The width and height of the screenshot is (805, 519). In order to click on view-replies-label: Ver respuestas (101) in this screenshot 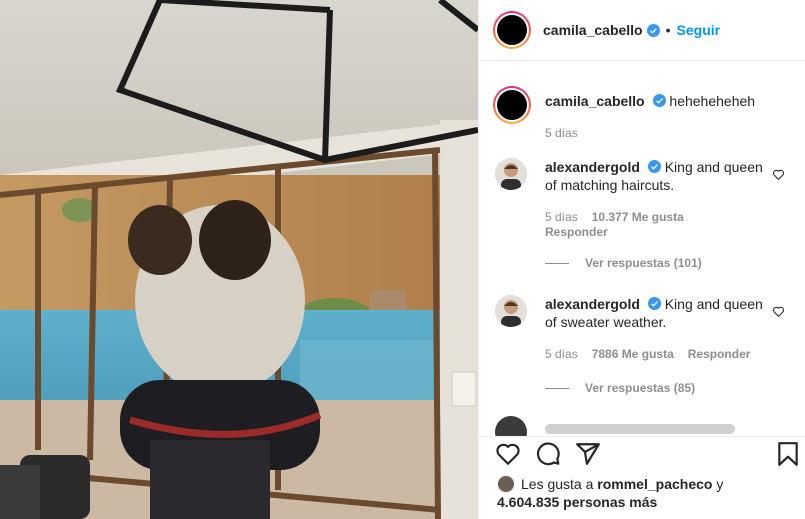, I will do `click(643, 263)`.